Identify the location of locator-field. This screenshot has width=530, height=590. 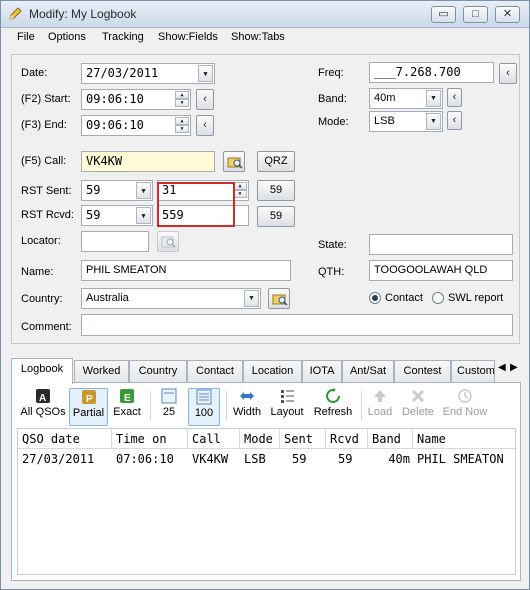
(115, 241).